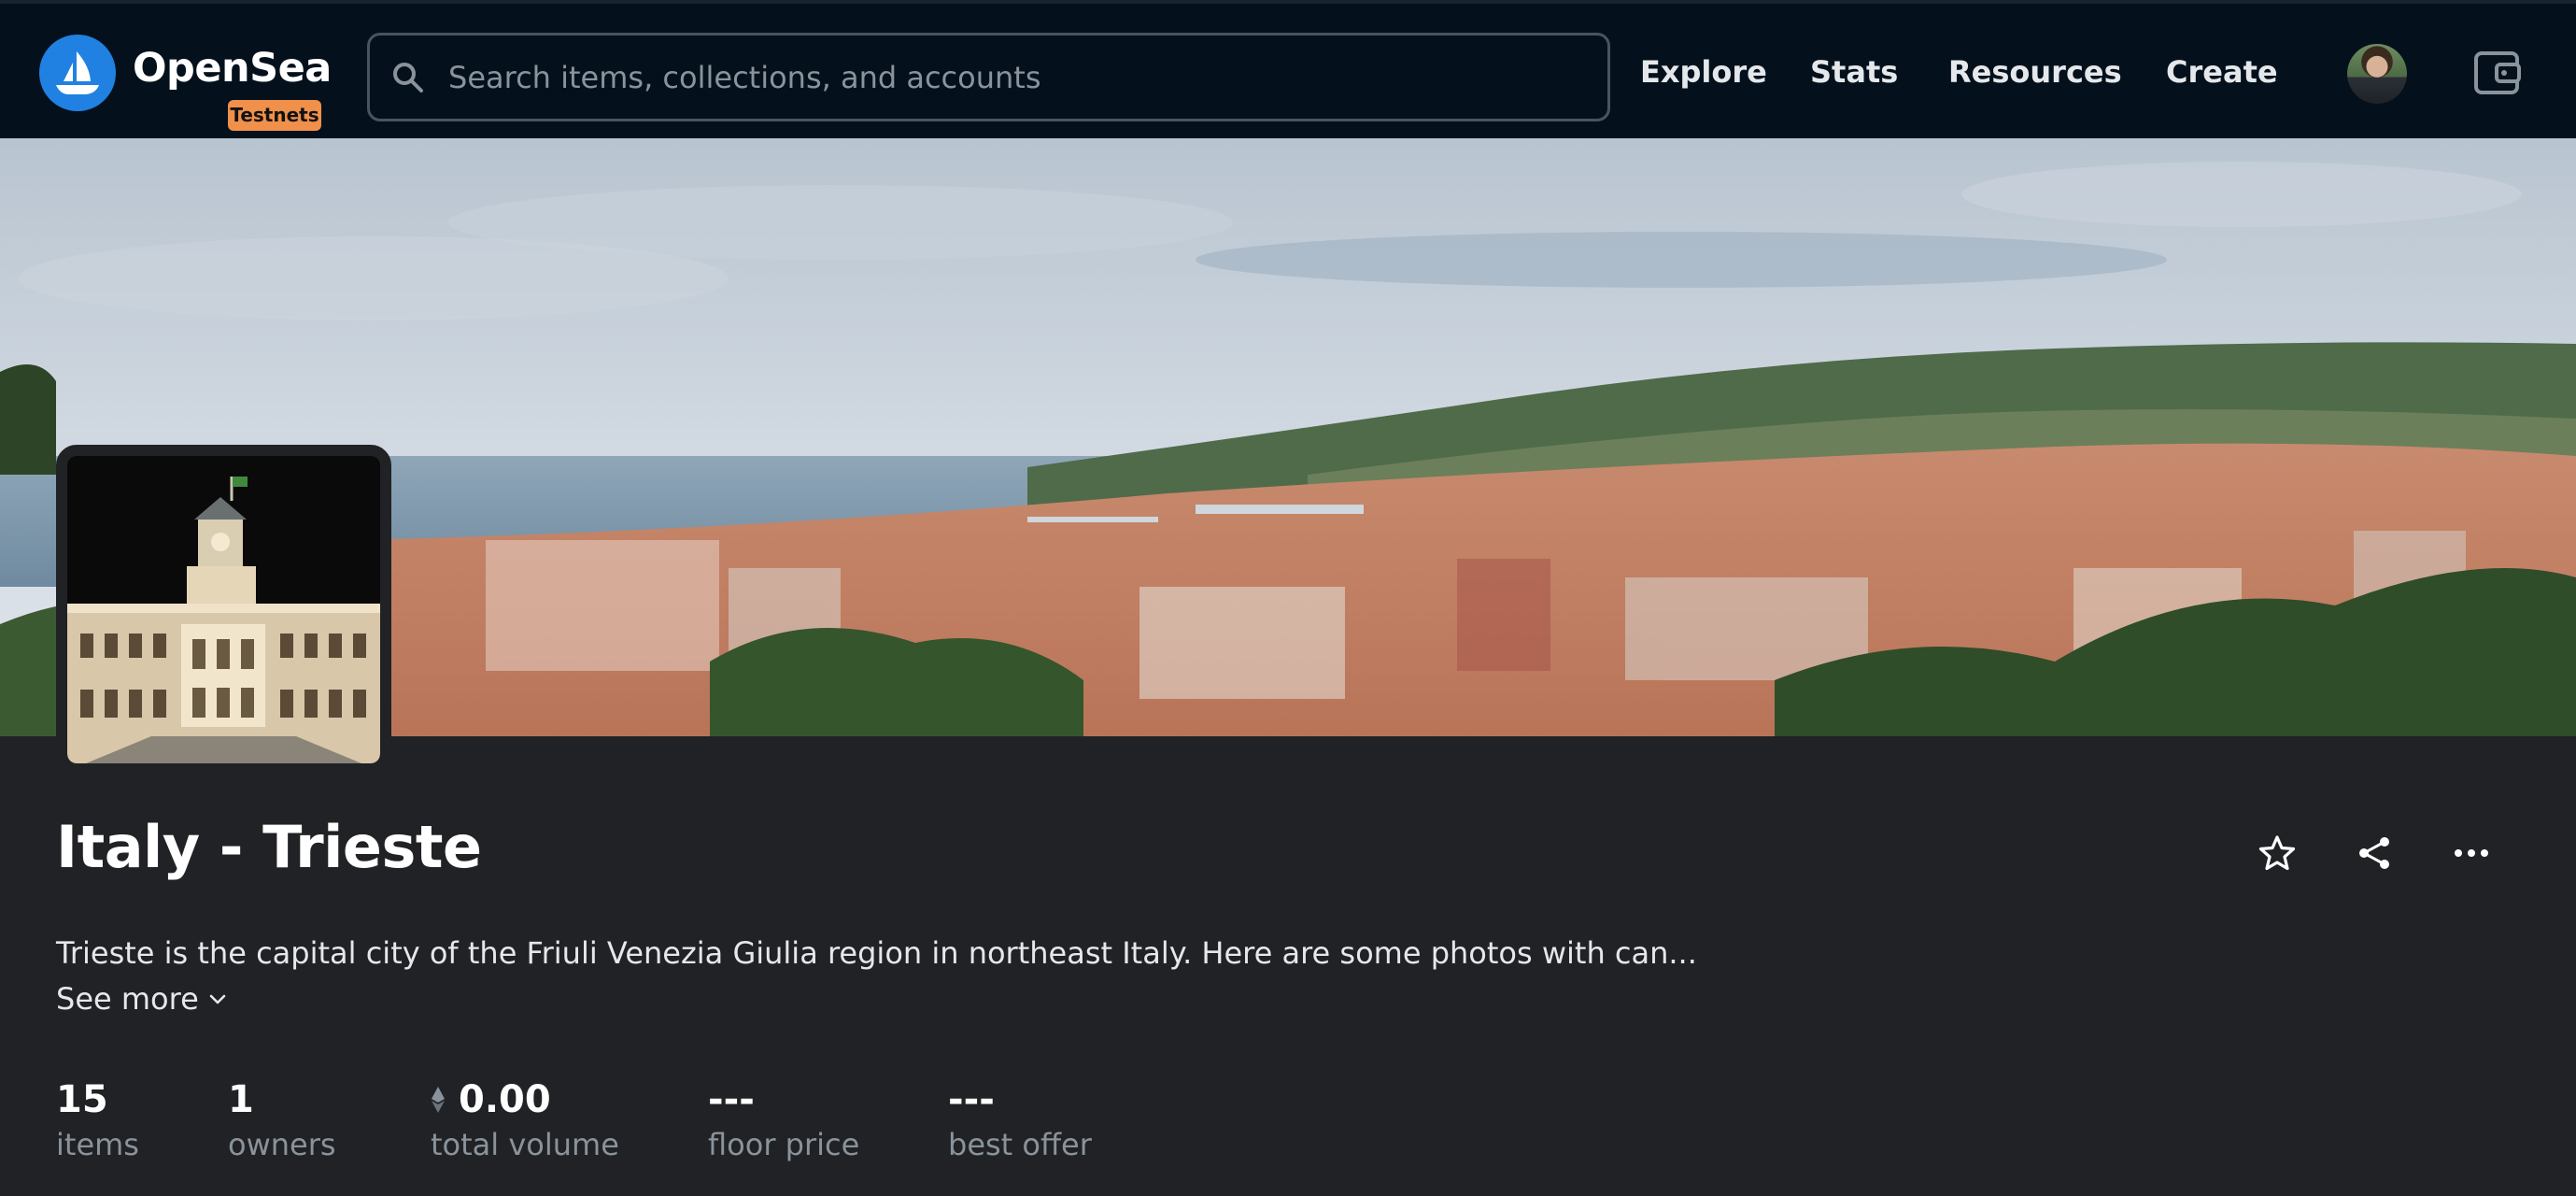 The width and height of the screenshot is (2576, 1196). Describe the element at coordinates (1018, 77) in the screenshot. I see `search-input` at that location.